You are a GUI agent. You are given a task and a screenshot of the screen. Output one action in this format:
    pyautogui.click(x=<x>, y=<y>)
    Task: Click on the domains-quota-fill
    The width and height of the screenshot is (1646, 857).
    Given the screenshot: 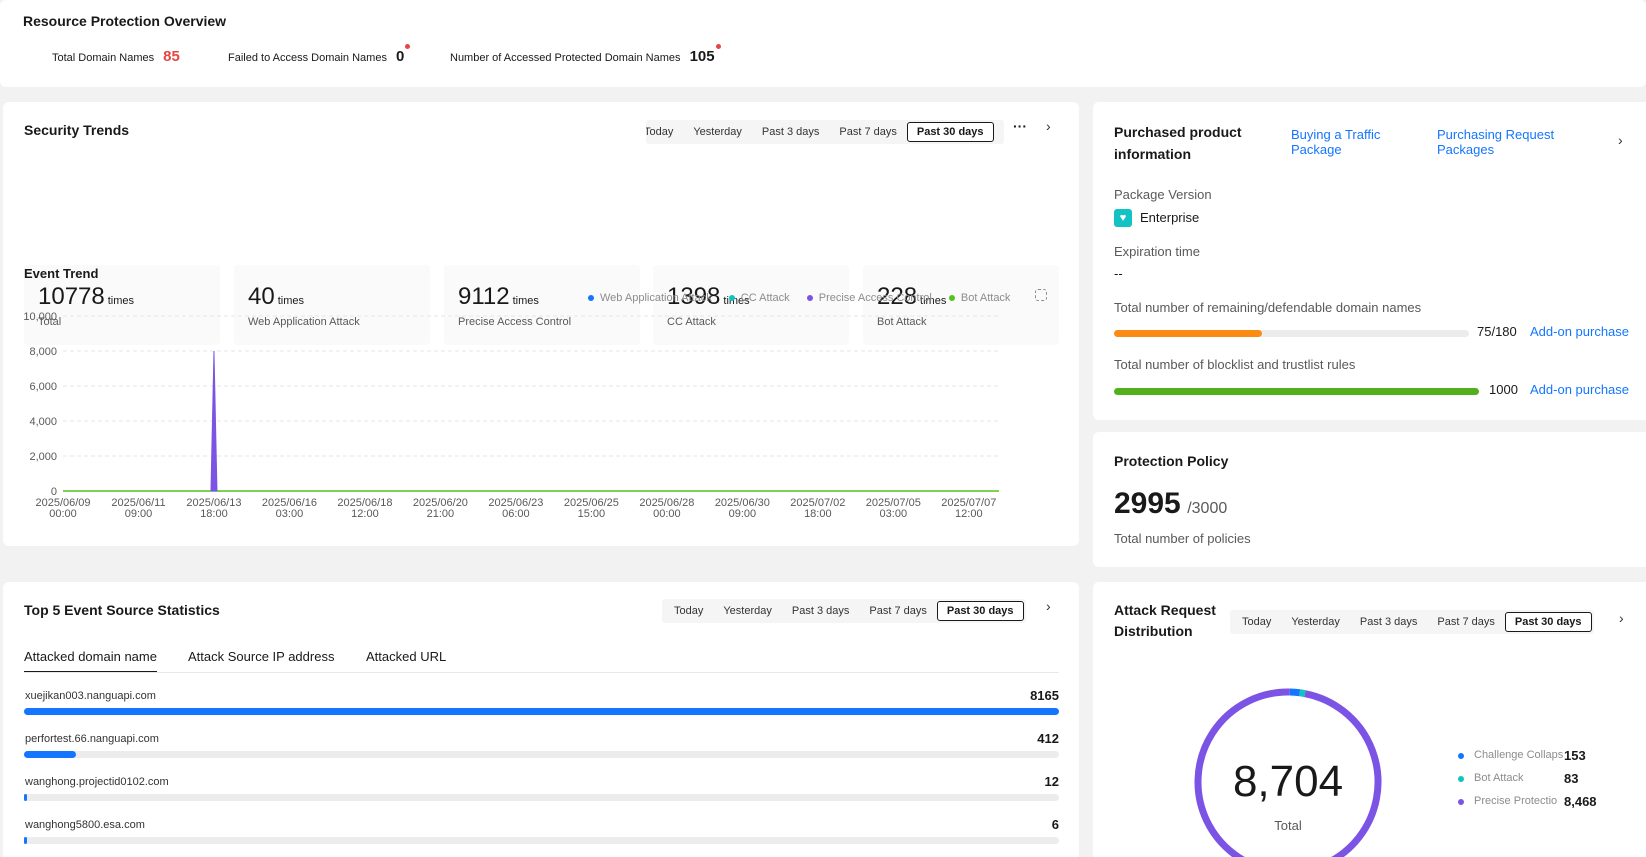 What is the action you would take?
    pyautogui.click(x=1188, y=333)
    